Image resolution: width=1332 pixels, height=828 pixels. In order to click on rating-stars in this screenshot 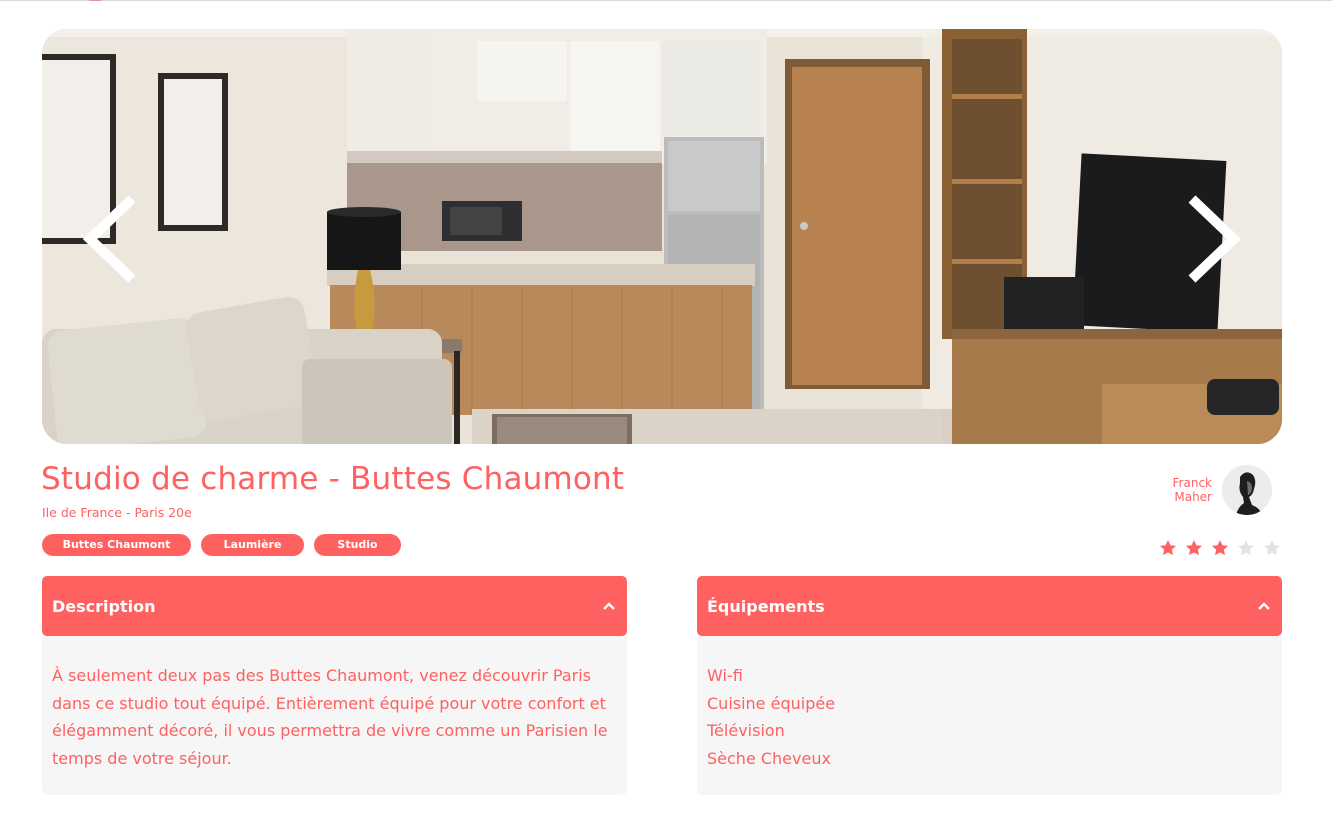, I will do `click(1220, 548)`.